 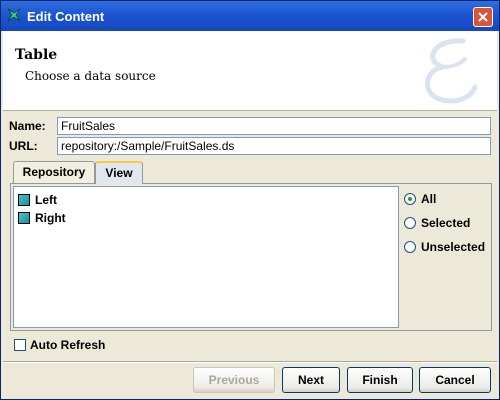 I want to click on app-icon, so click(x=14, y=15).